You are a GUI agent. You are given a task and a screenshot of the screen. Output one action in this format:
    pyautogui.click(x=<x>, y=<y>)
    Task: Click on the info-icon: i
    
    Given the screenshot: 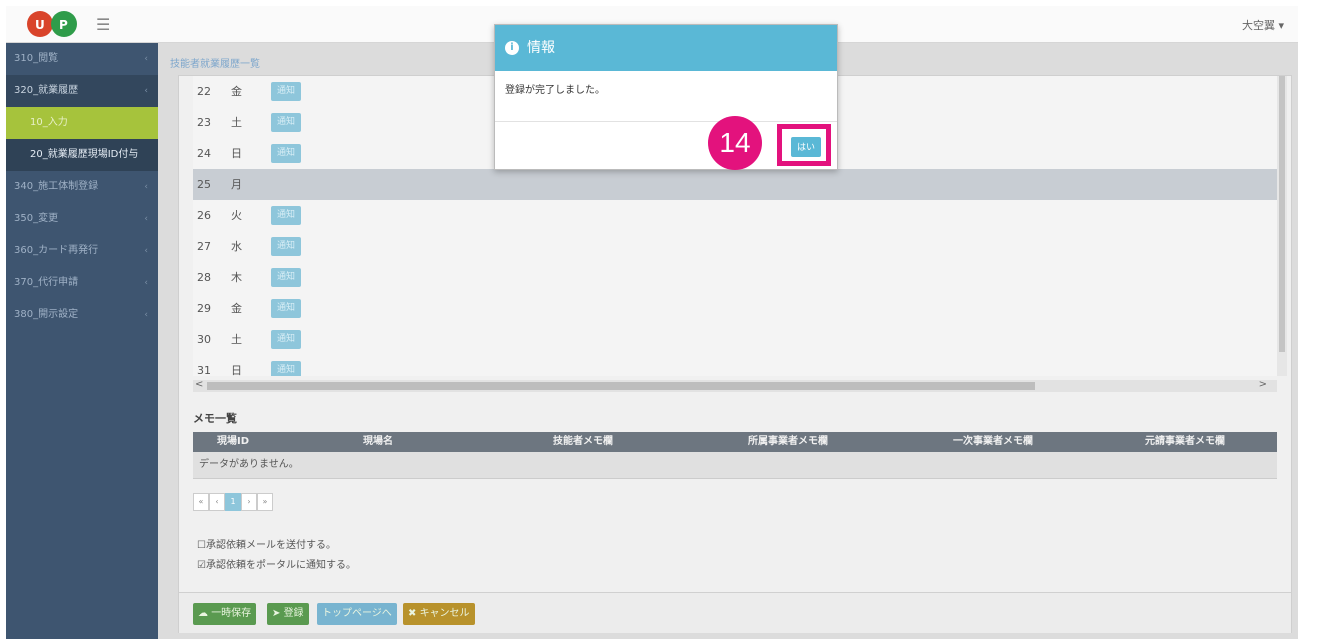 What is the action you would take?
    pyautogui.click(x=512, y=48)
    